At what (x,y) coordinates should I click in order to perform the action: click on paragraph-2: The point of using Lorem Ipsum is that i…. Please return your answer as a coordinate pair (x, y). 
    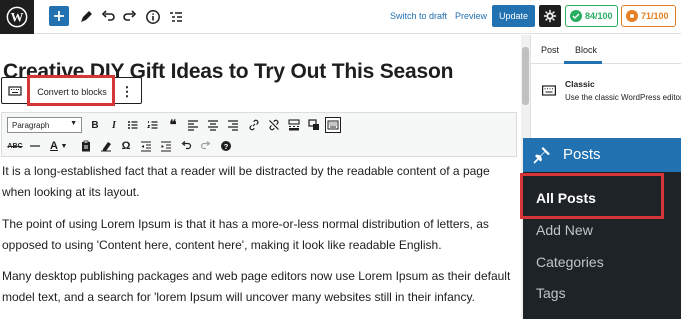
    Looking at the image, I should click on (260, 235).